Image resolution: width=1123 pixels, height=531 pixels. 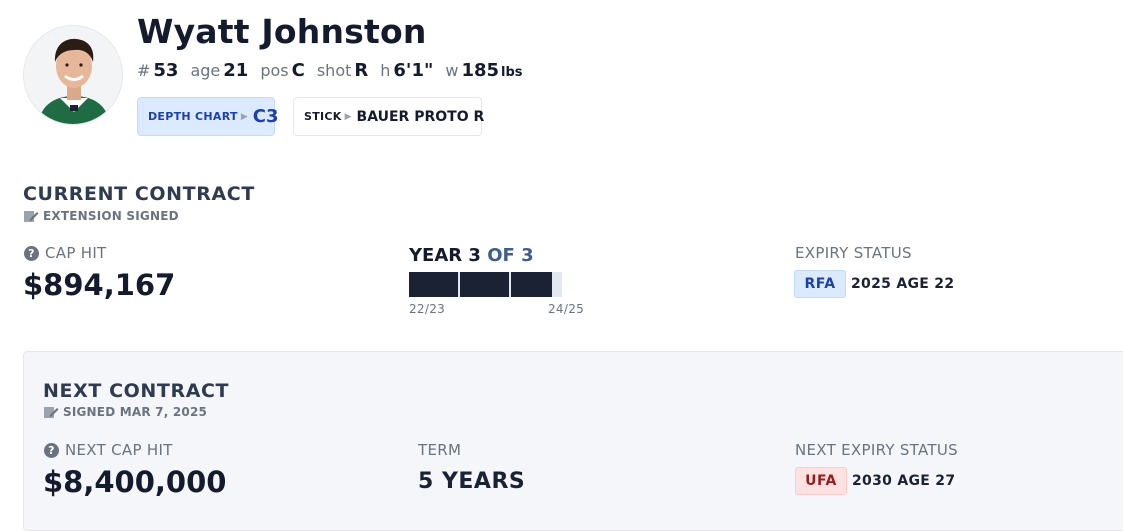 What do you see at coordinates (420, 116) in the screenshot?
I see `stick-value: BAUER PROTO R` at bounding box center [420, 116].